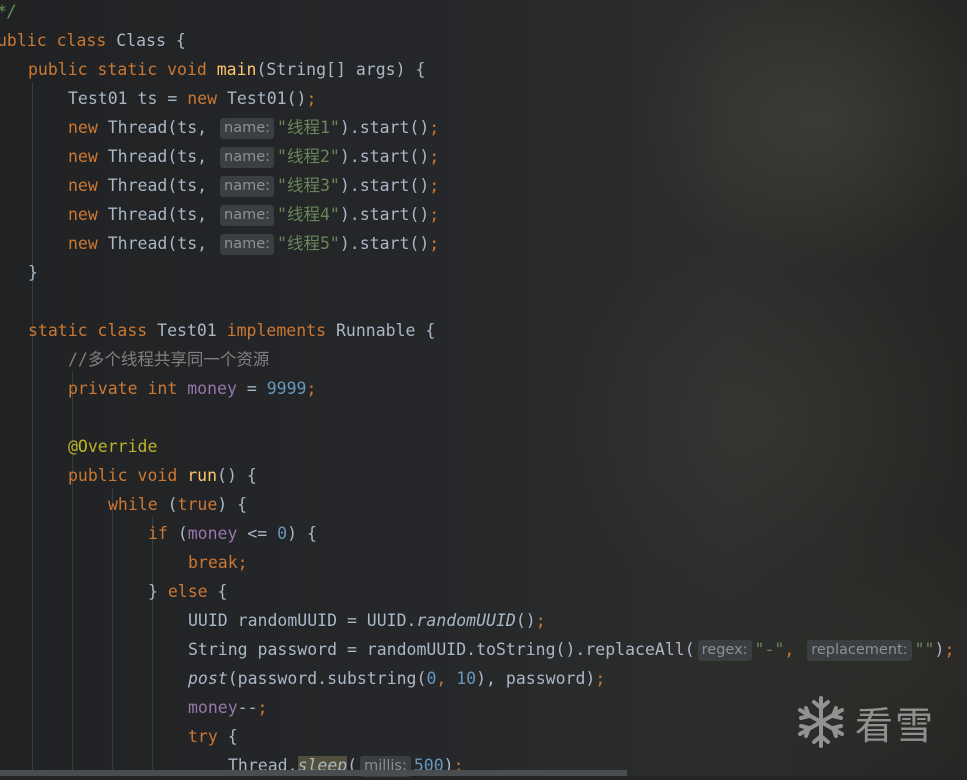  Describe the element at coordinates (859, 650) in the screenshot. I see `param-hint: replacement:` at that location.